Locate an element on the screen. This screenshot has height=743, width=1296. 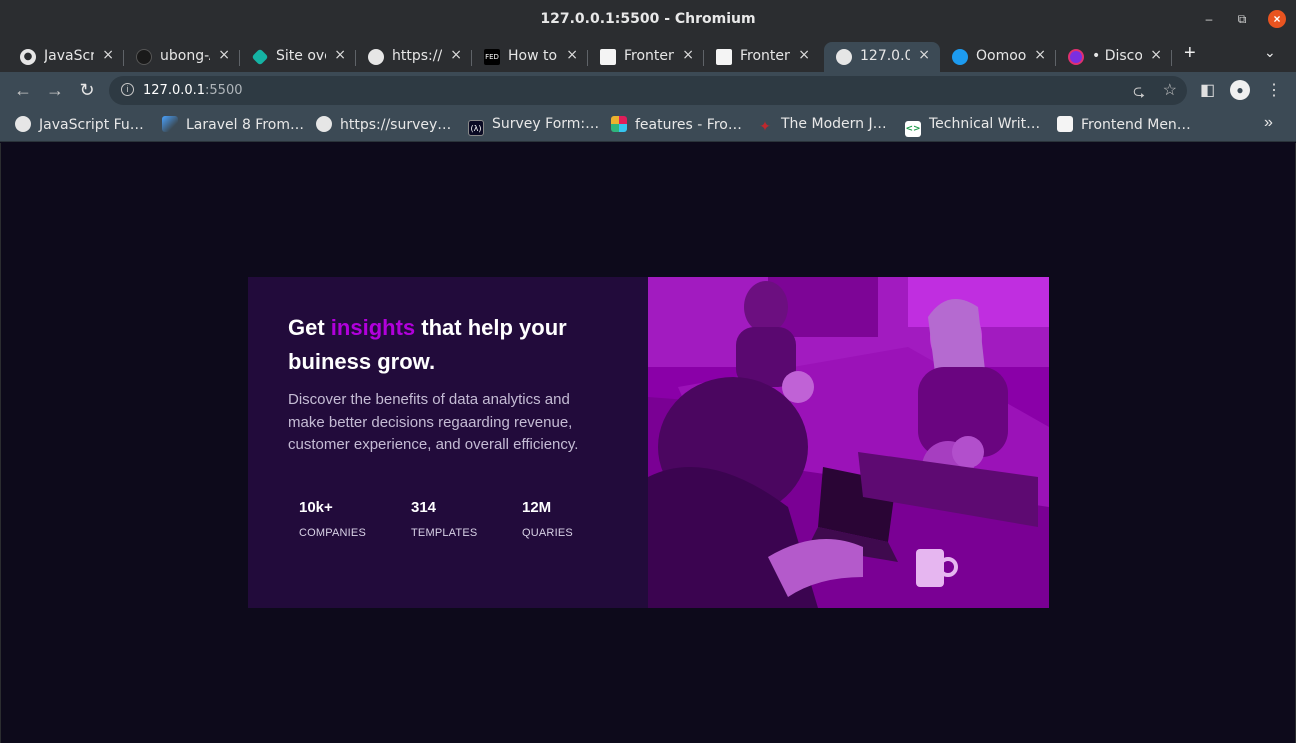
tab-search-button: ⌄ is located at coordinates (1270, 52).